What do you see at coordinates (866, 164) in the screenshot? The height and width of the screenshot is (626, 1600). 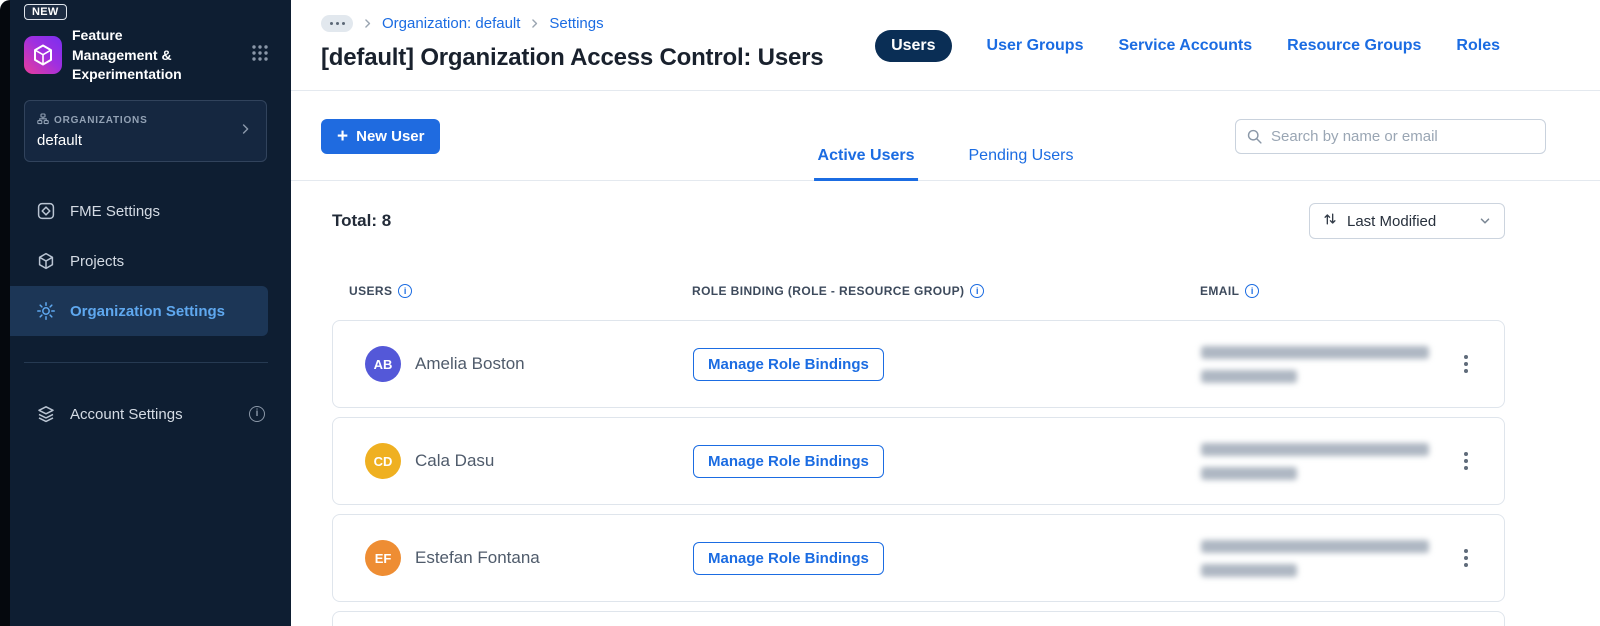 I see `tab-active-users: Active Users` at bounding box center [866, 164].